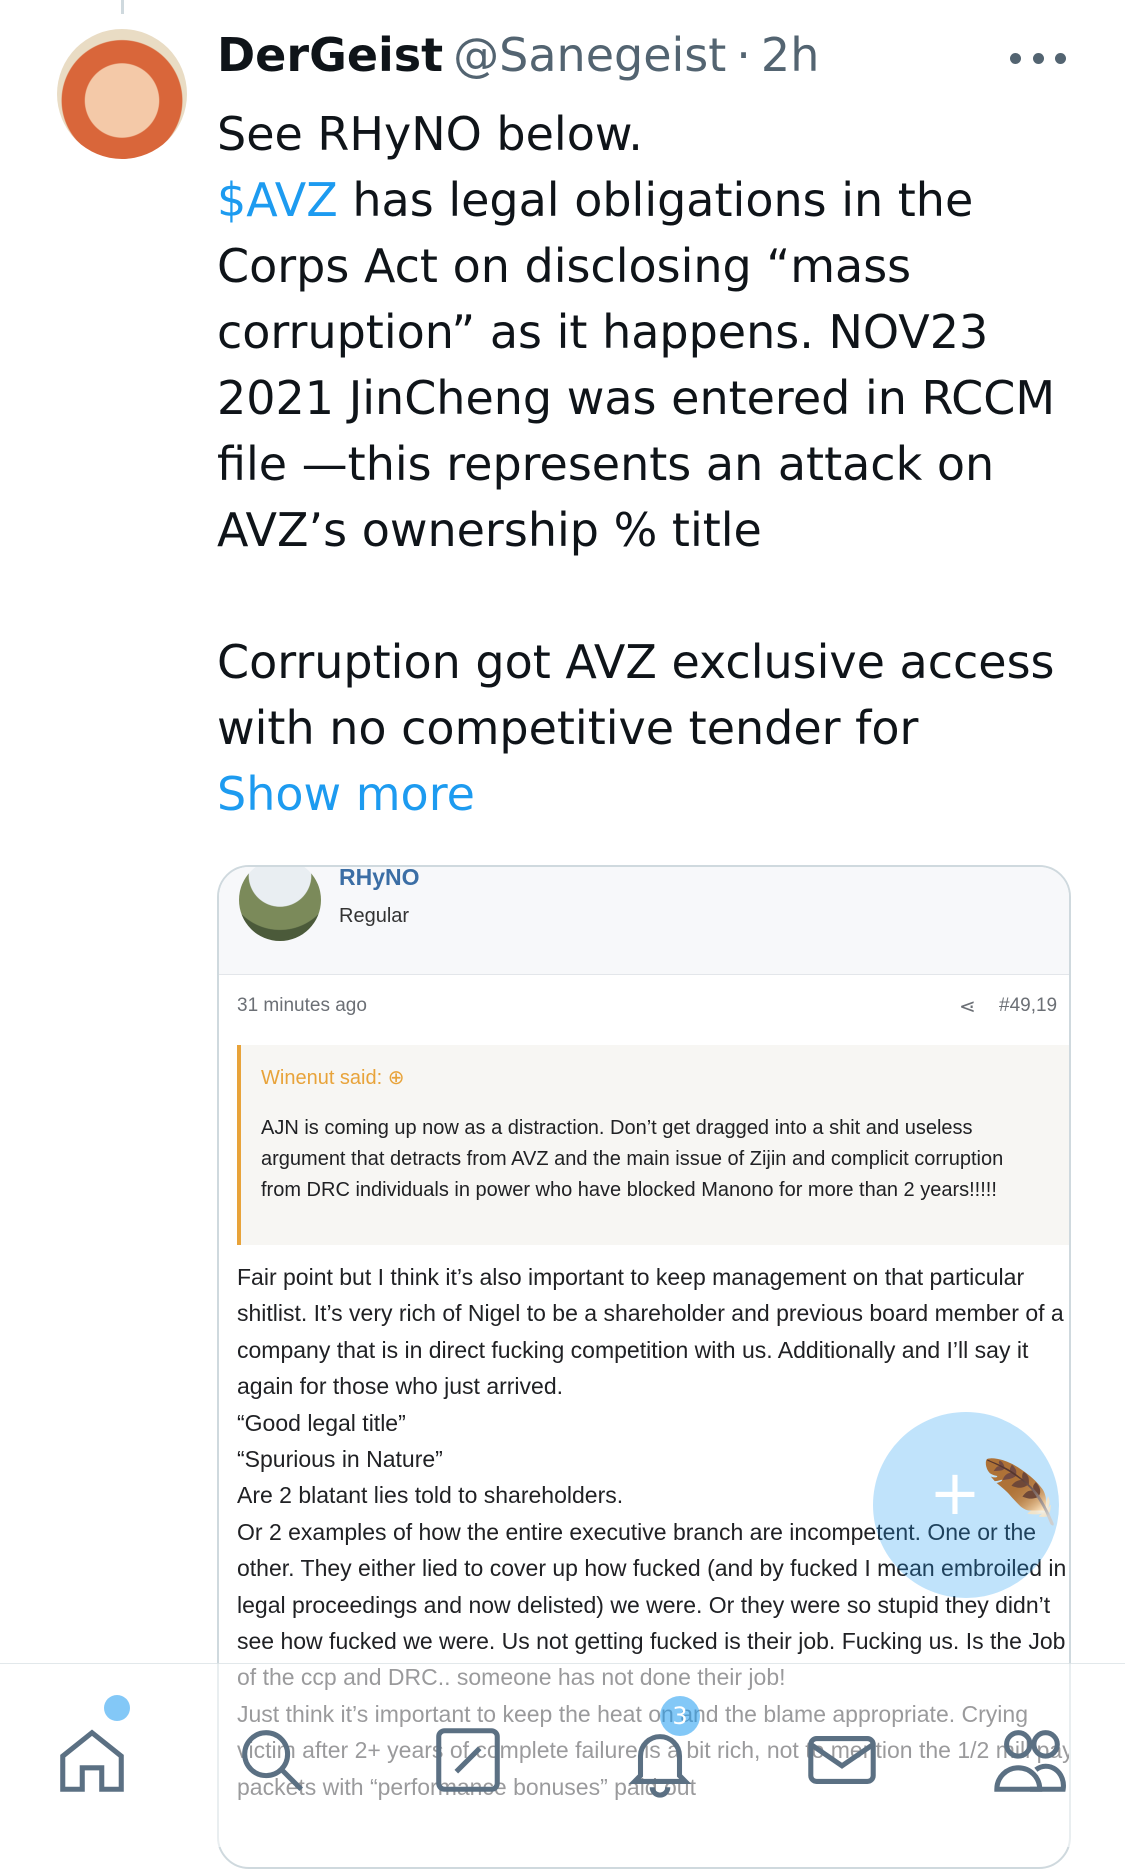 Image resolution: width=1125 pixels, height=1869 pixels. Describe the element at coordinates (589, 55) in the screenshot. I see `handle: @Sanegeist` at that location.